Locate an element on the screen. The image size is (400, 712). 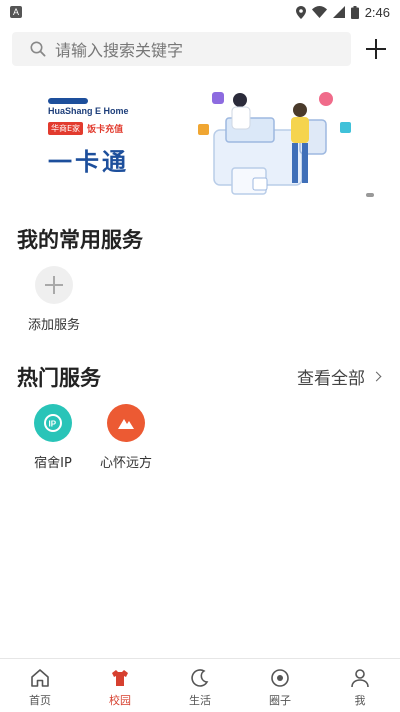
location-icon is located at coordinates (300, 12).